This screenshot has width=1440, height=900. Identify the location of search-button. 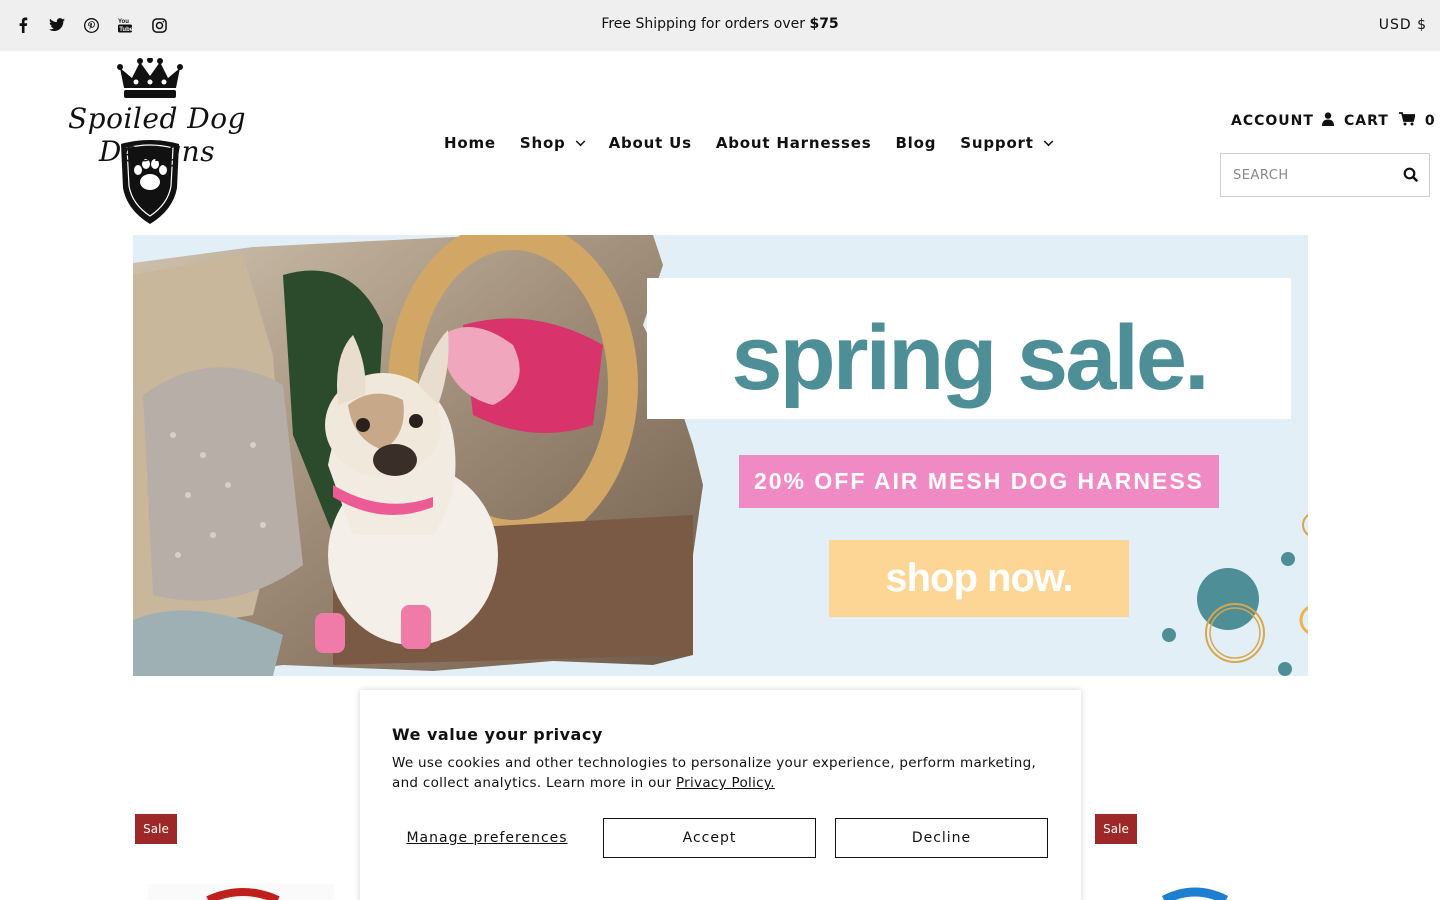
(1411, 175).